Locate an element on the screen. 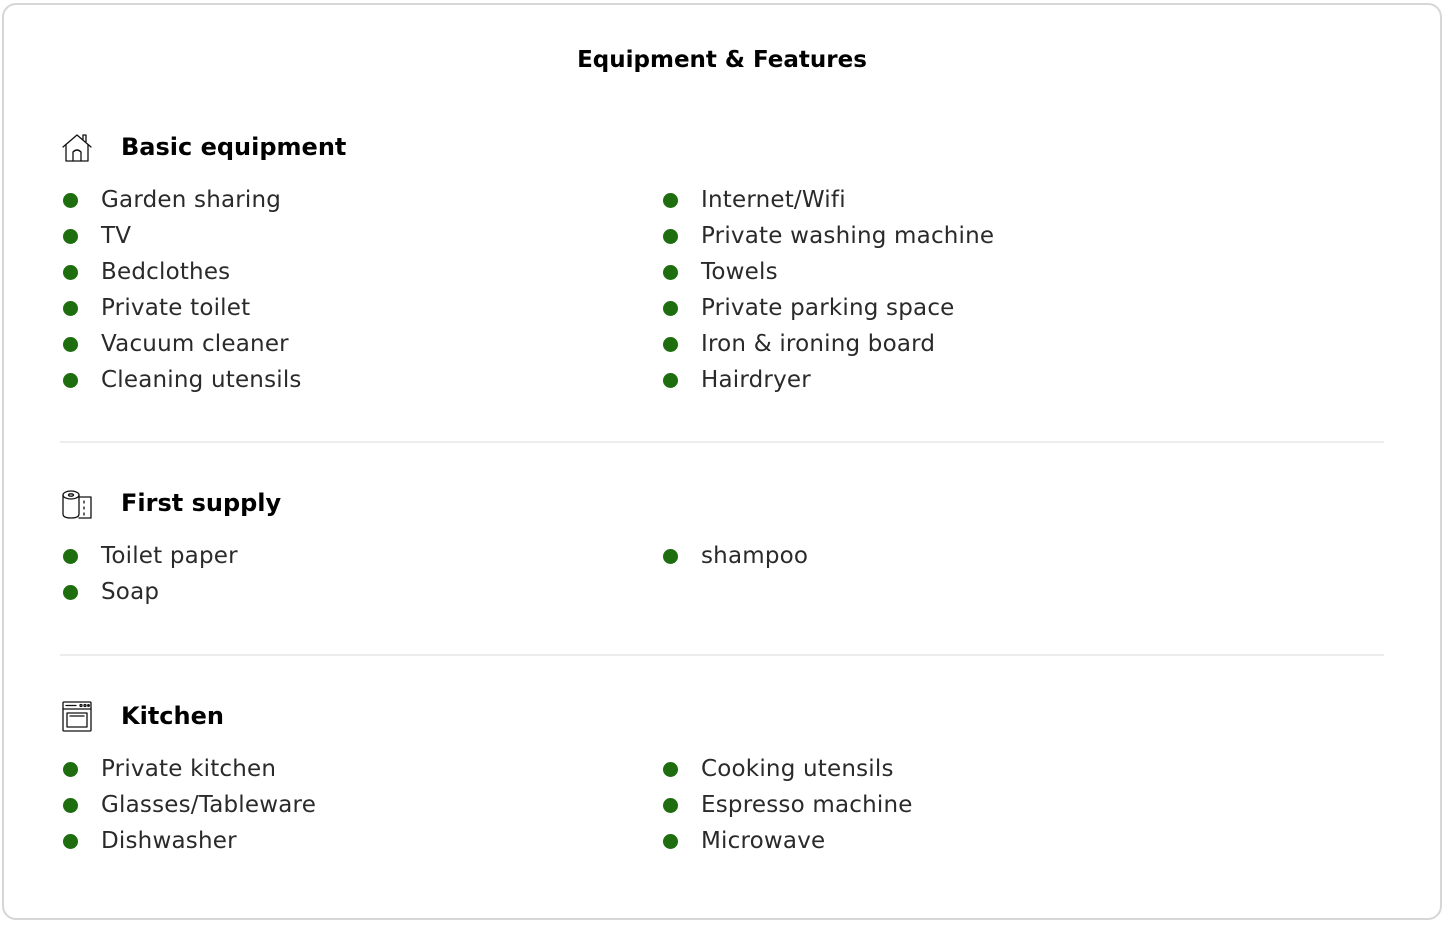 Image resolution: width=1448 pixels, height=925 pixels. list-item: Hairdryer is located at coordinates (940, 380).